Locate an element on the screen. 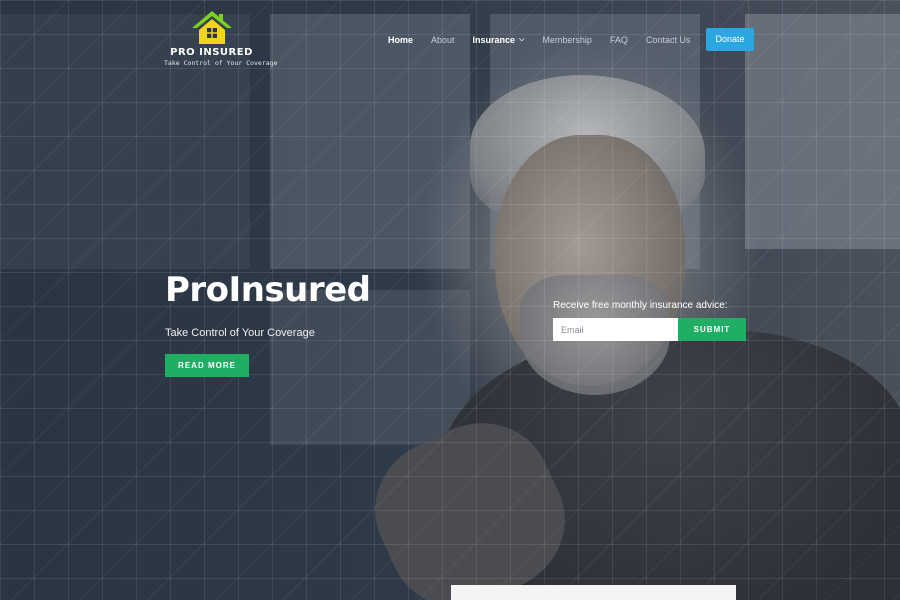 The image size is (900, 600). hero-title: ProInsured is located at coordinates (268, 290).